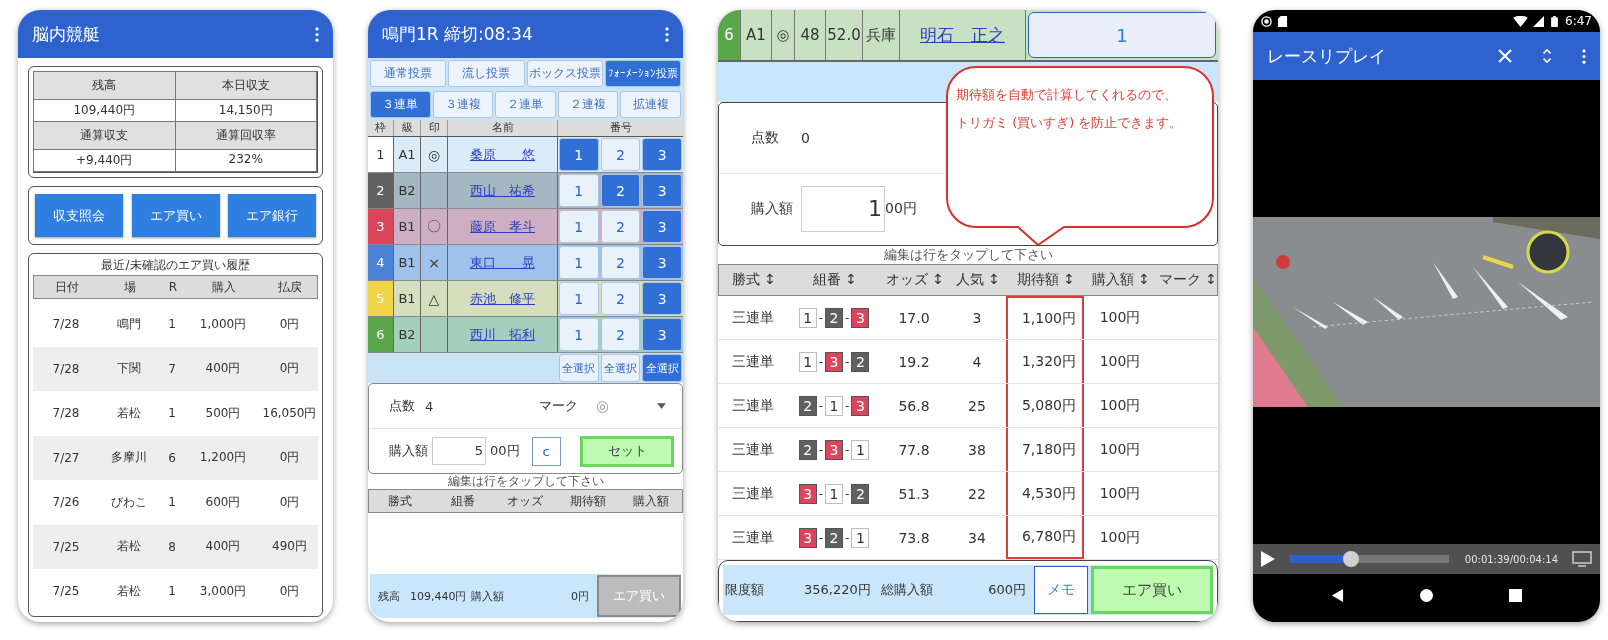 Image resolution: width=1608 pixels, height=640 pixels. What do you see at coordinates (175, 546) in the screenshot?
I see `history-row: 7/25 若松 8 400円 490円` at bounding box center [175, 546].